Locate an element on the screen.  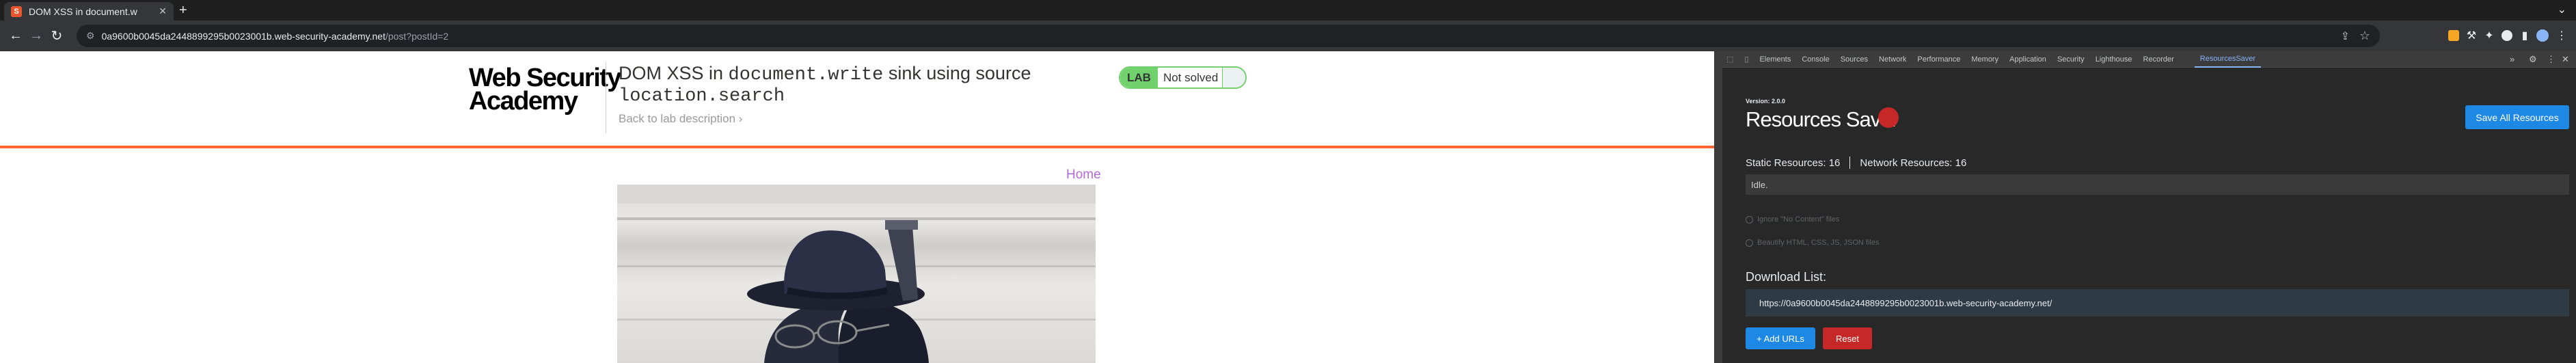
browser-menu-icon: ⋮ is located at coordinates (2562, 35).